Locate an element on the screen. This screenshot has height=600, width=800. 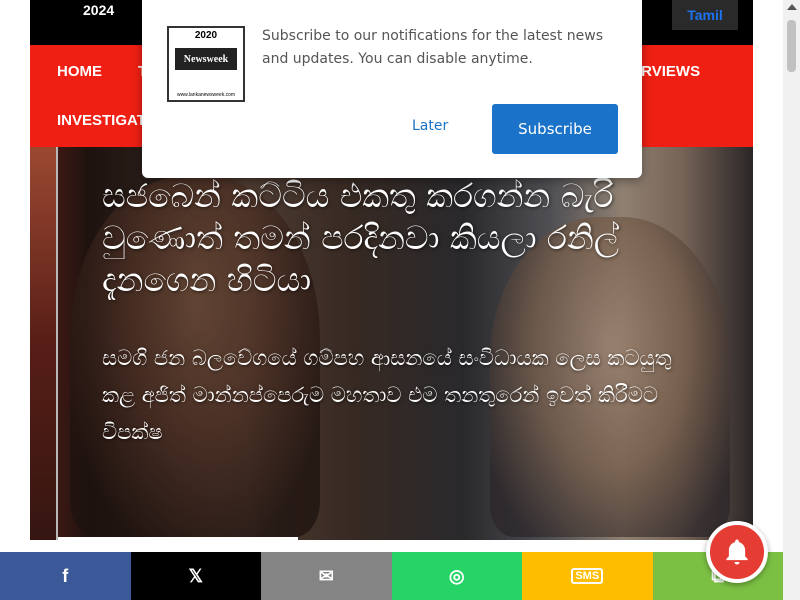
share-email-button: ✉ is located at coordinates (326, 576).